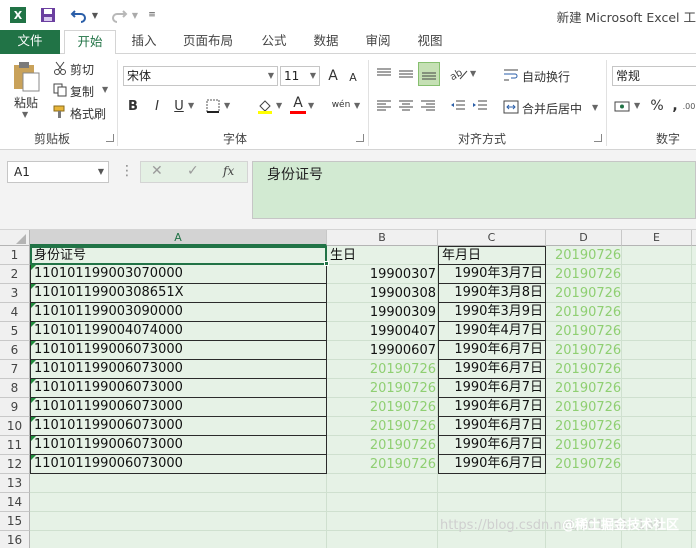 This screenshot has width=696, height=548. Describe the element at coordinates (511, 75) in the screenshot. I see `wrap-text-icon` at that location.